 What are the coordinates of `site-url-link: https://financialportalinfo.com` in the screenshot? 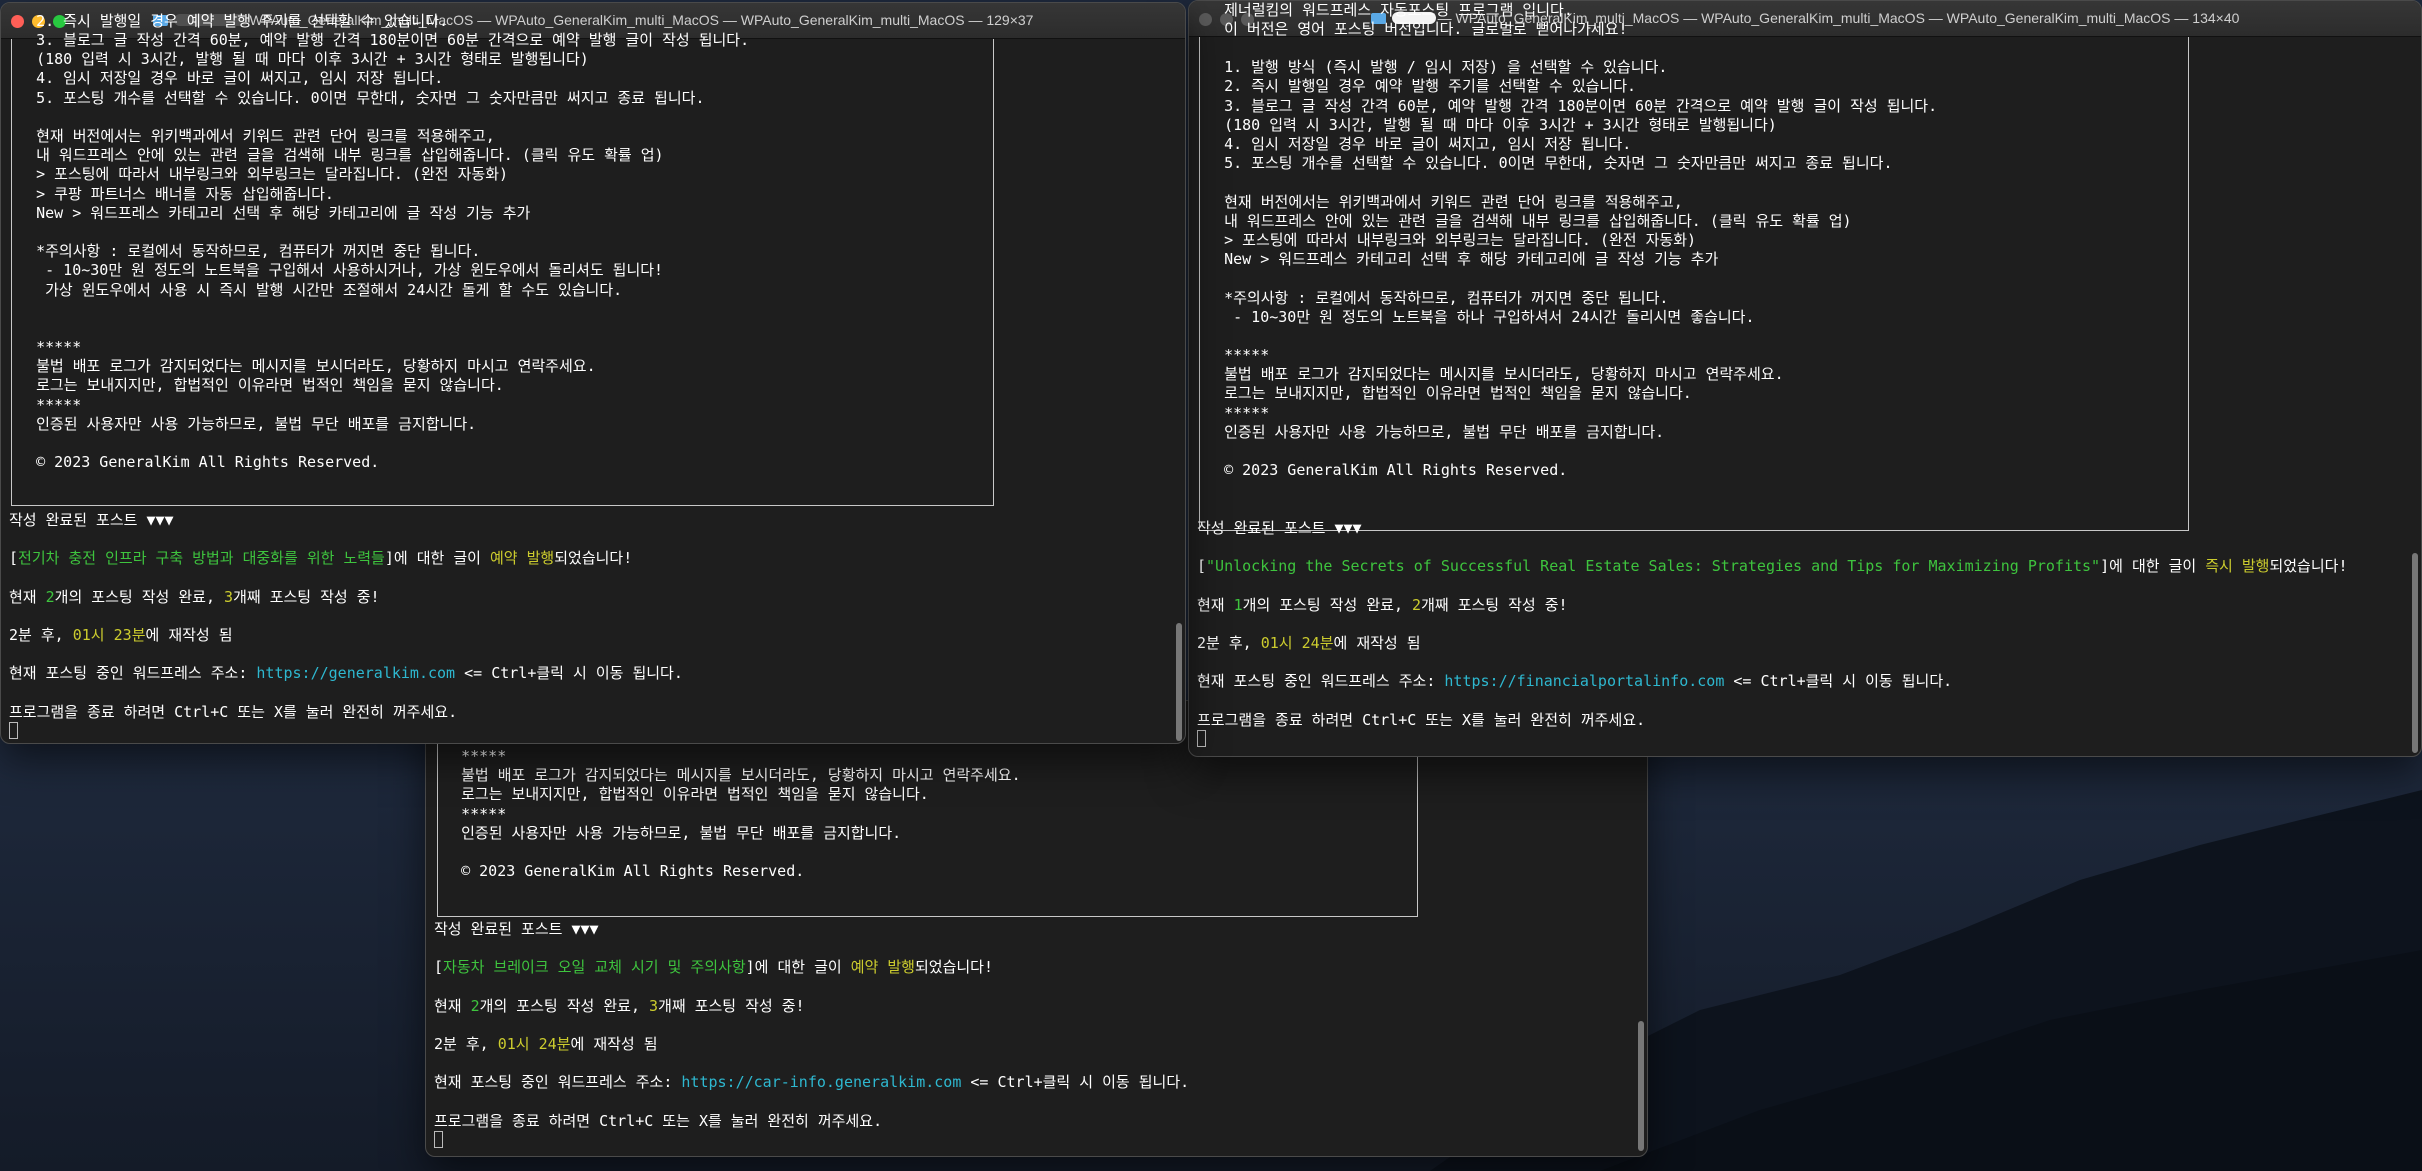 It's located at (1584, 681).